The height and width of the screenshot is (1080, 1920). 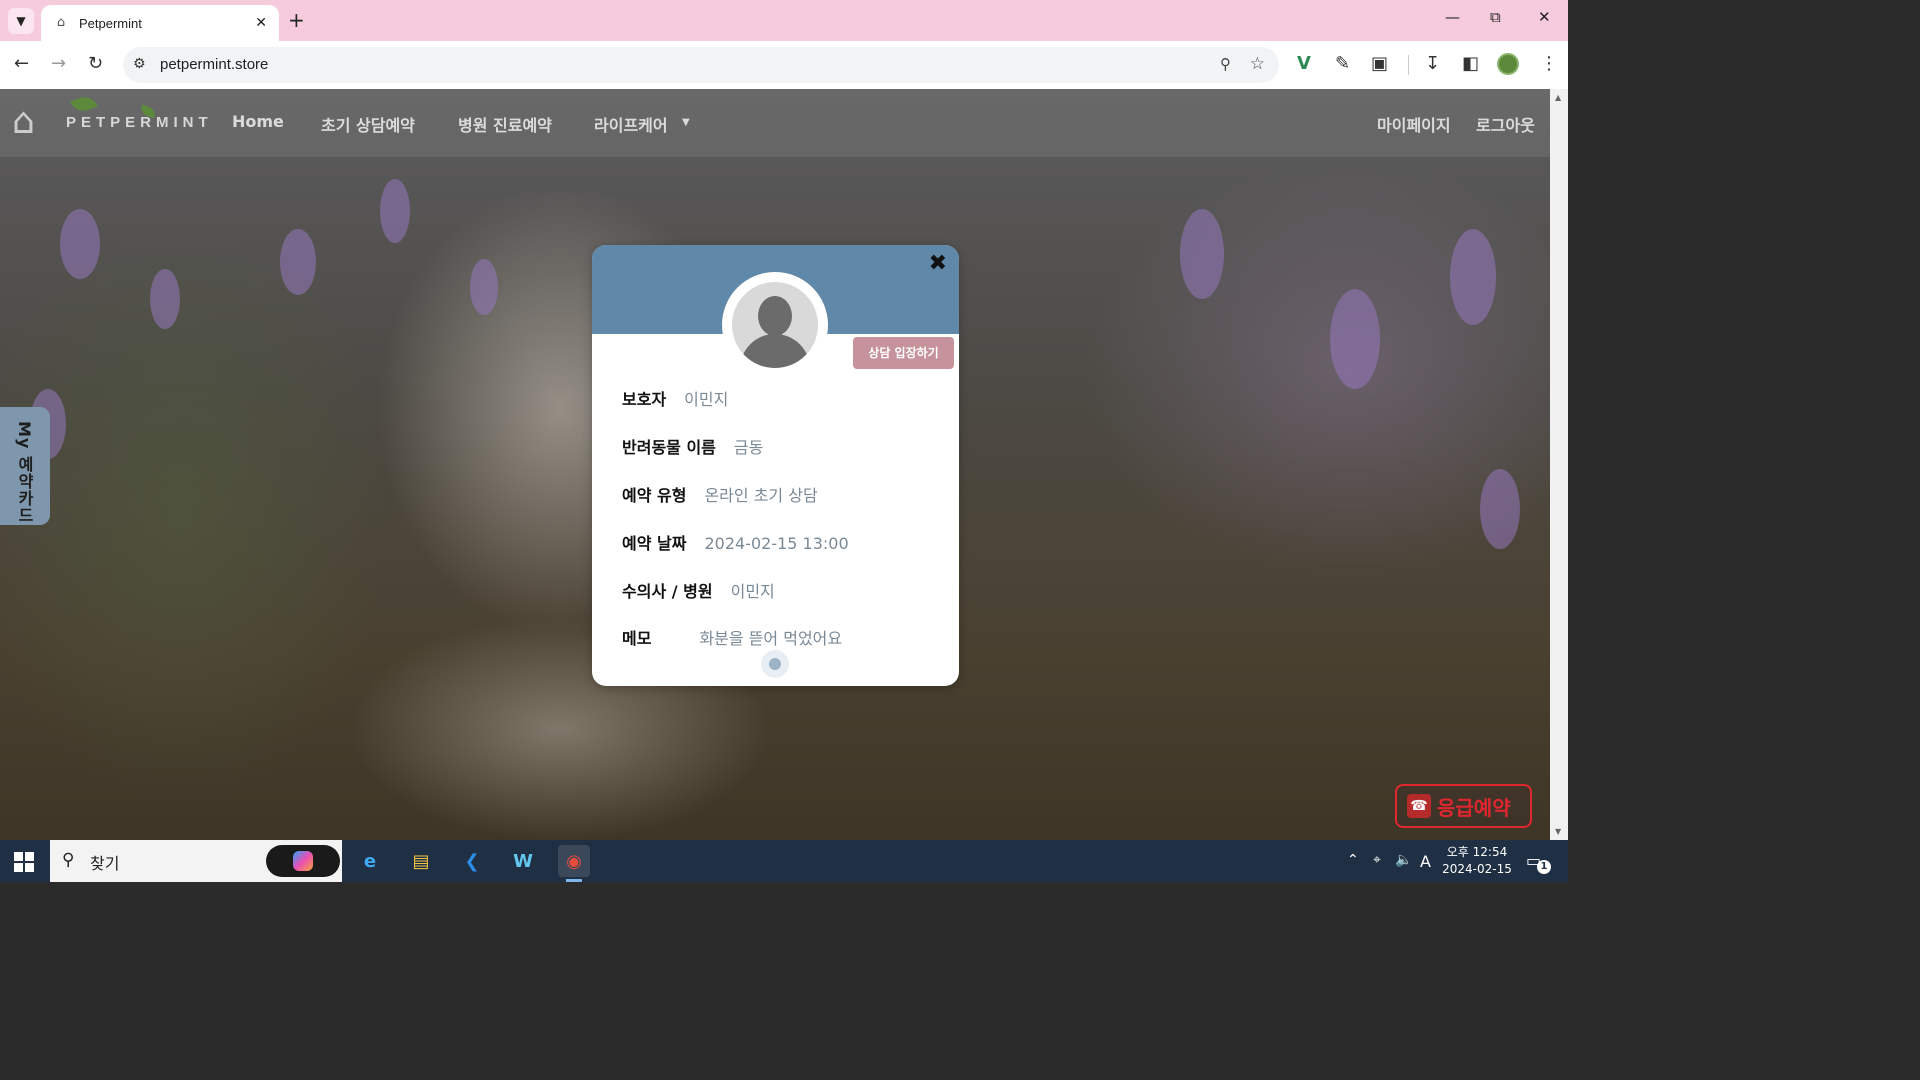 I want to click on field-vet-hospital: 수의사 / 병원 이민지, so click(x=698, y=590).